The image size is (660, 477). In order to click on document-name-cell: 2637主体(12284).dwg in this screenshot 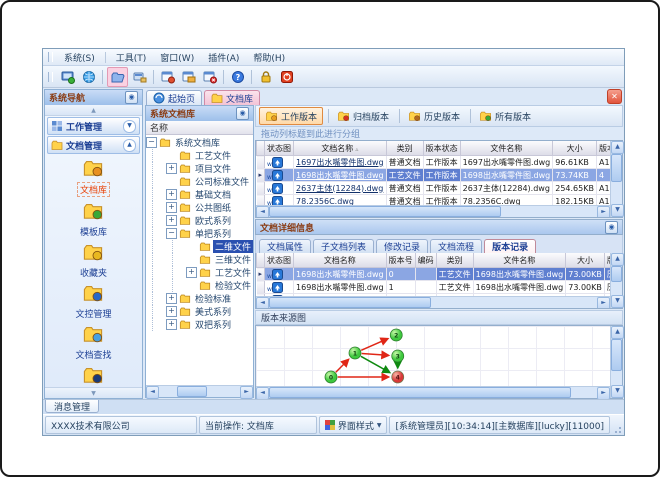, I will do `click(340, 188)`.